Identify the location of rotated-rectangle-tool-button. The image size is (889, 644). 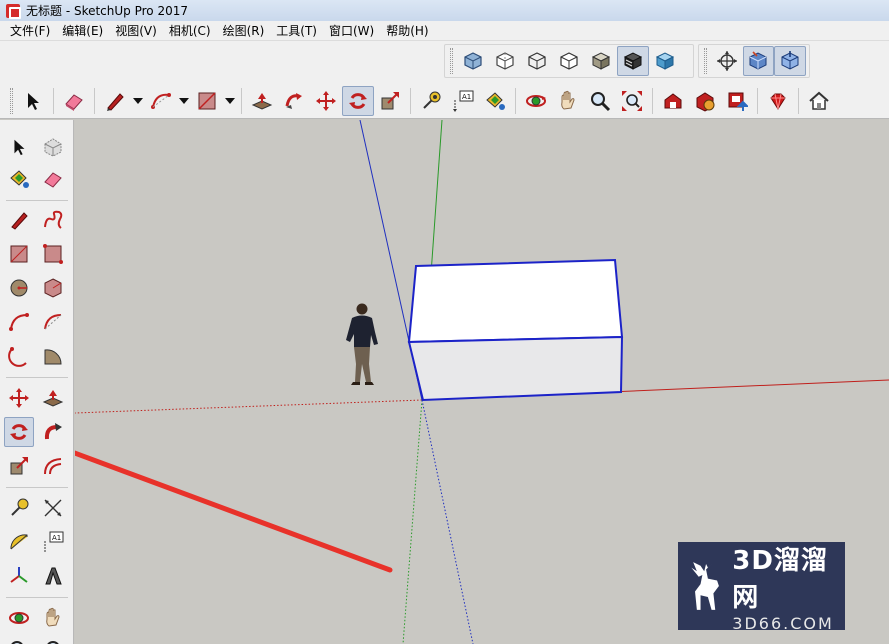
(53, 254).